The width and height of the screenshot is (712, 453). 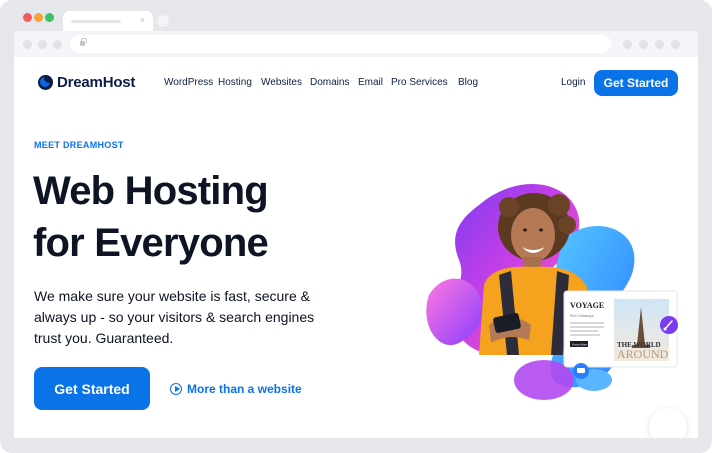 I want to click on play-circle-icon, so click(x=176, y=389).